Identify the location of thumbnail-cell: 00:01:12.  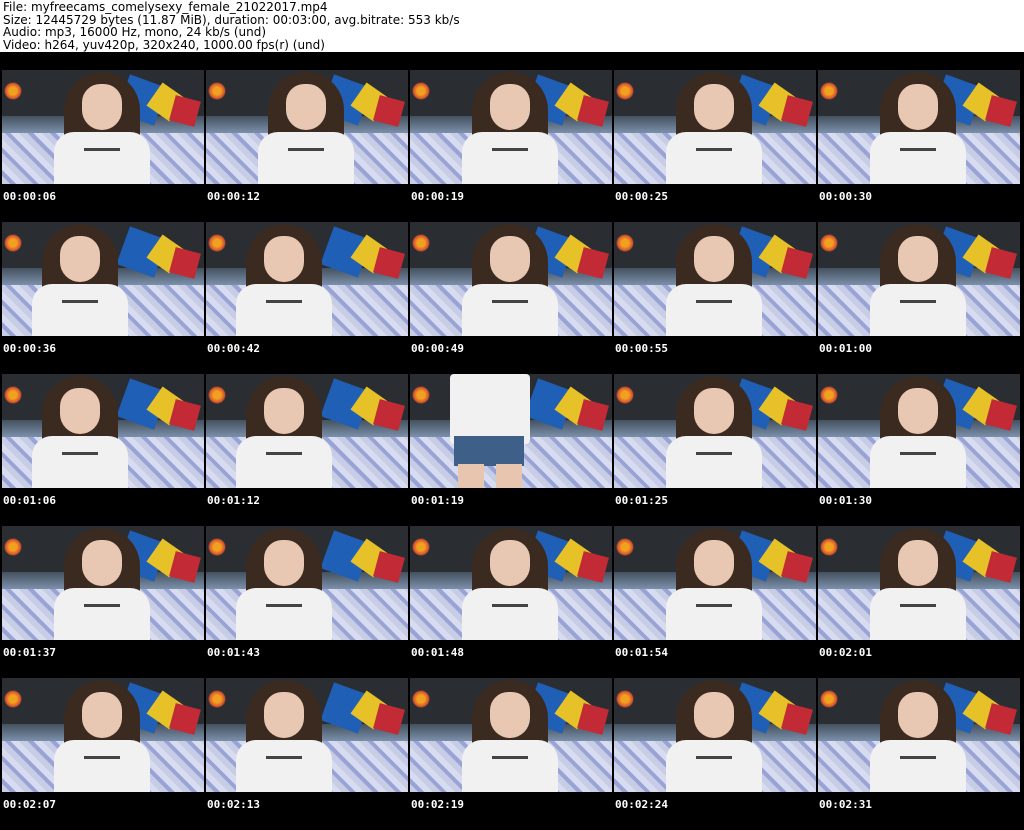
(306, 450).